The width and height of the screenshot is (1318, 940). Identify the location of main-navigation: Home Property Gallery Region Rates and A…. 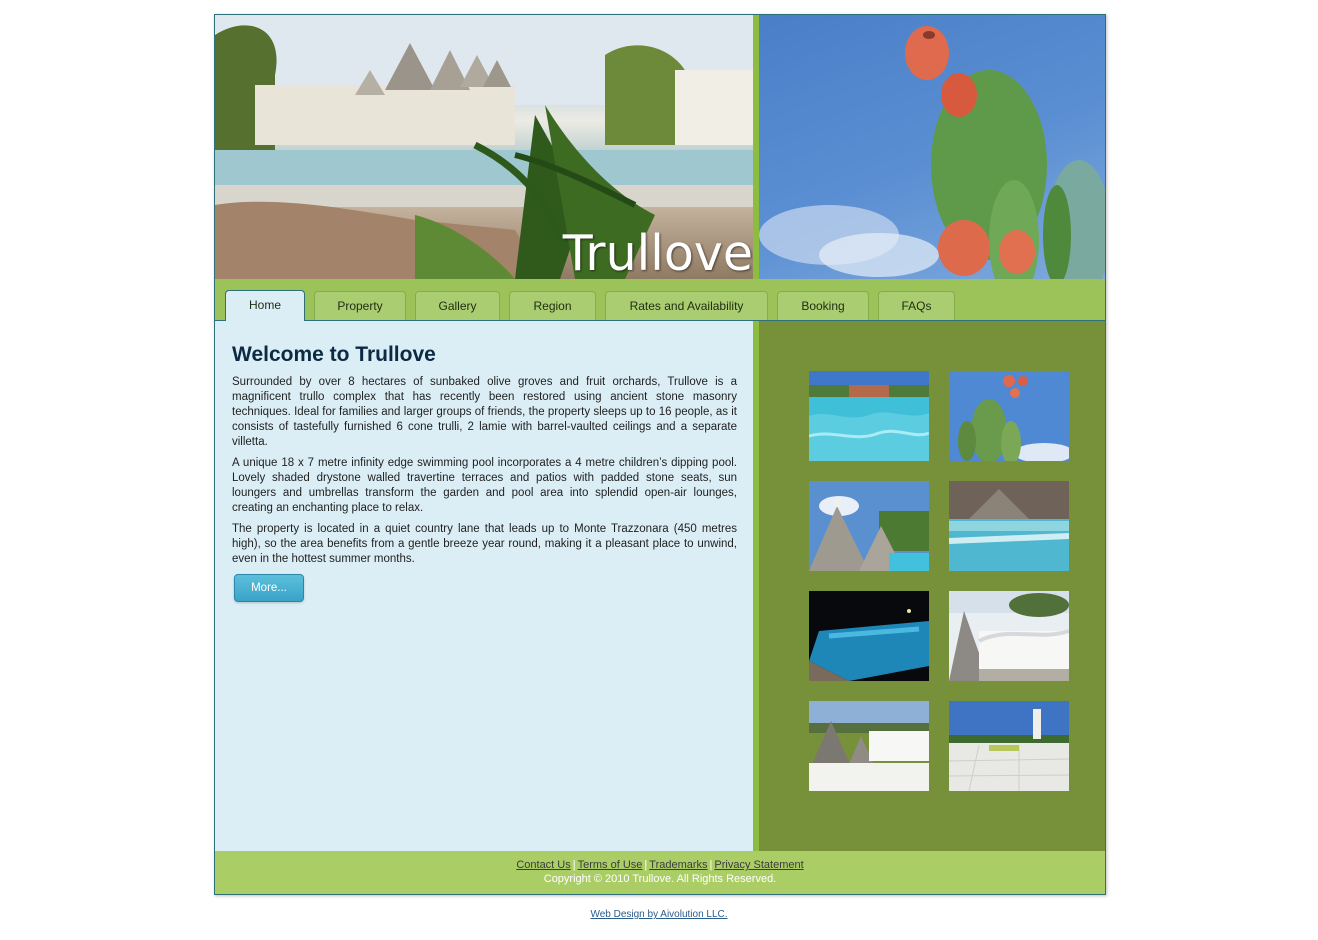
(660, 300).